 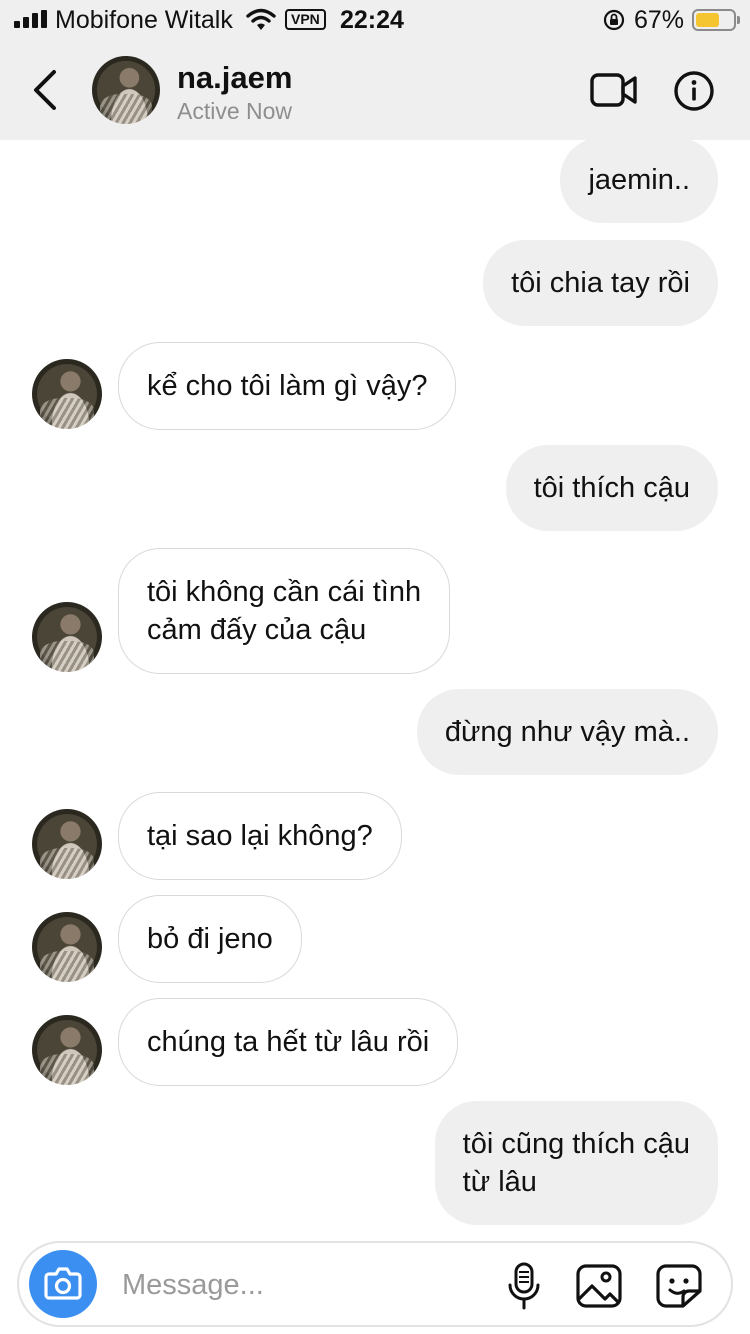 I want to click on message-text: chúng ta hết từ lâu rồi, so click(x=288, y=1042).